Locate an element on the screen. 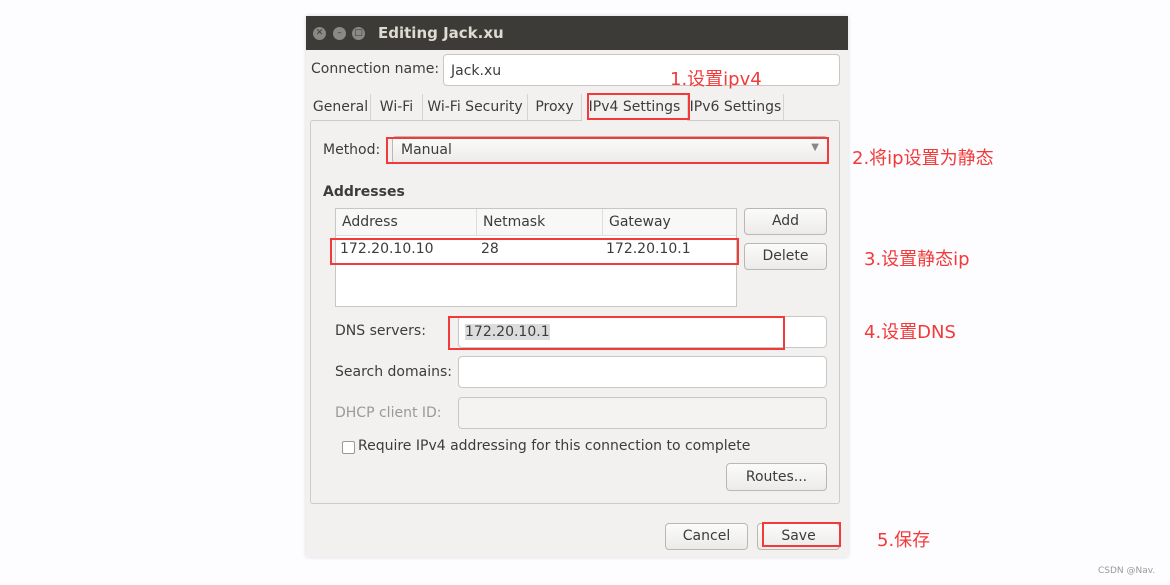  highlight-method is located at coordinates (607, 150).